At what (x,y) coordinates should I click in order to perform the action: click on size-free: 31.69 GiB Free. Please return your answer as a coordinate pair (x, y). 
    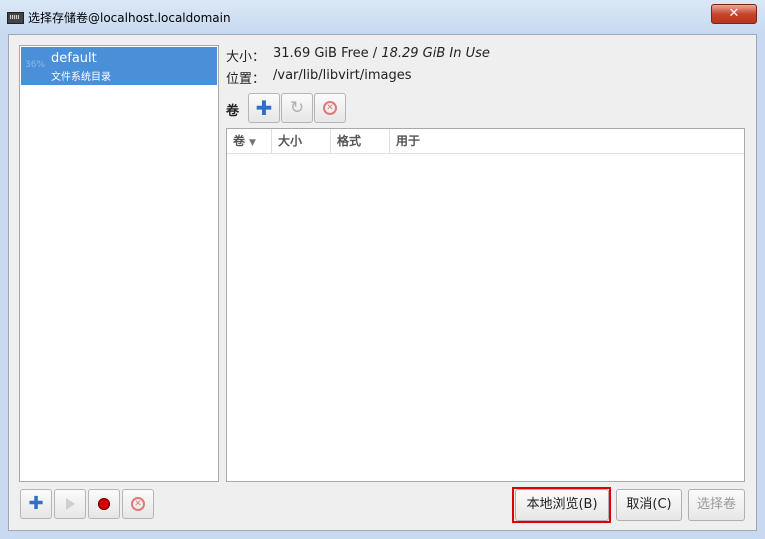
    Looking at the image, I should click on (321, 53).